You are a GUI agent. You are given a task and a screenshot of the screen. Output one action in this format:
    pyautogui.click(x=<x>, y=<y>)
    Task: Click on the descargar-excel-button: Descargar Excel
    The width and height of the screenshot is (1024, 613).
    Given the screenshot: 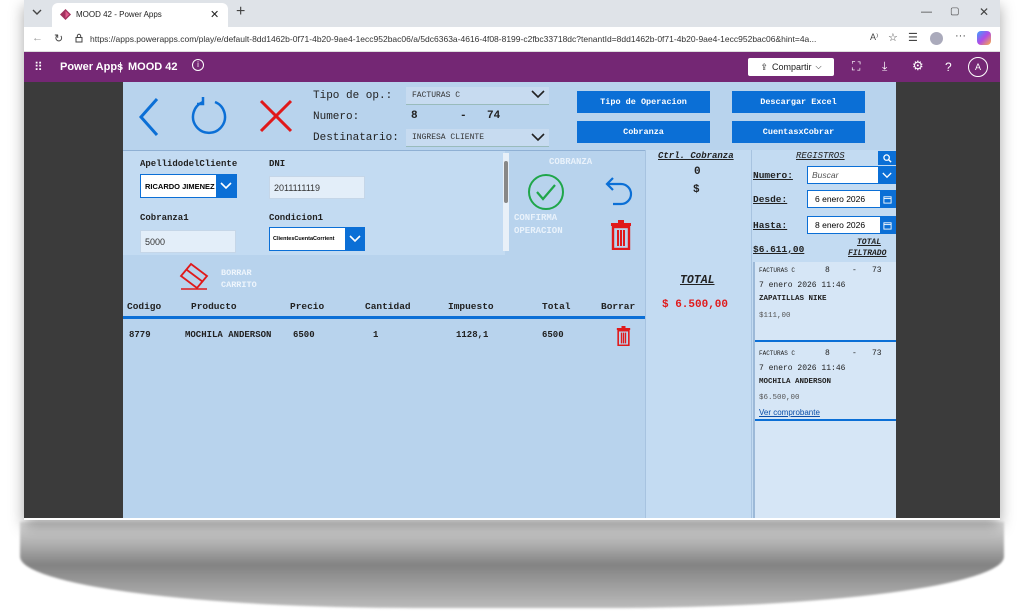 What is the action you would take?
    pyautogui.click(x=798, y=102)
    